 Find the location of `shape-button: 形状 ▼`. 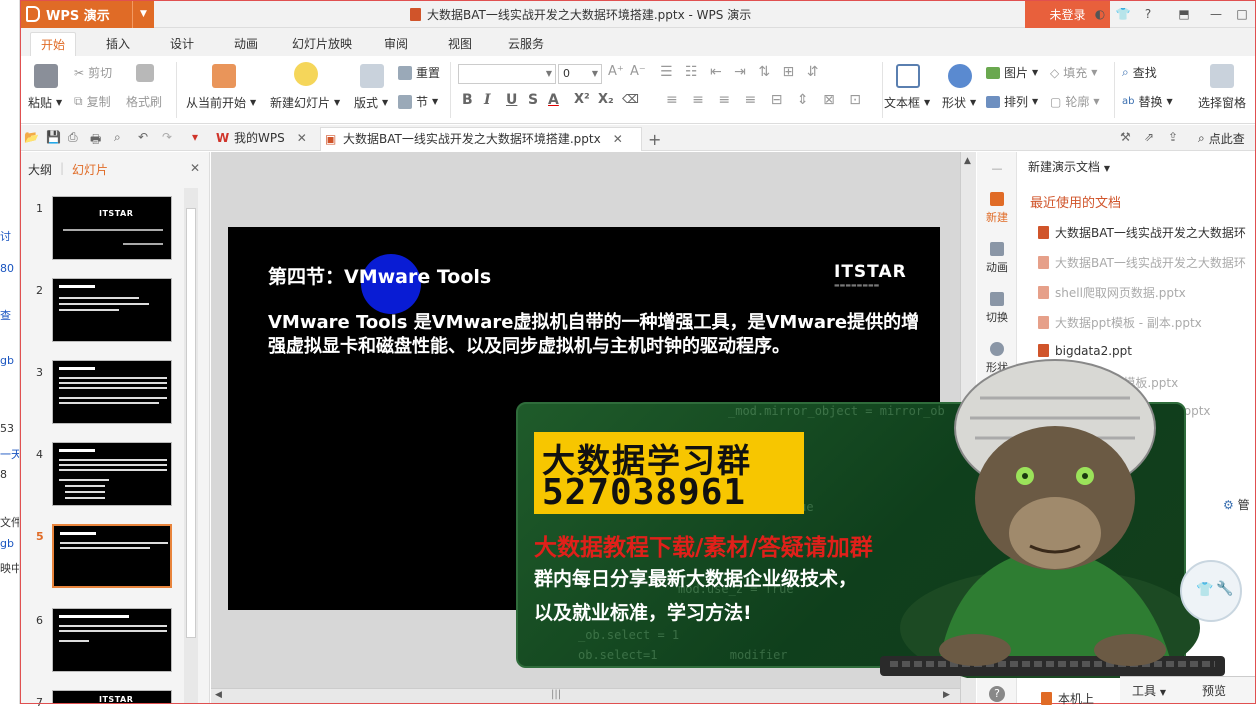

shape-button: 形状 ▼ is located at coordinates (959, 102).